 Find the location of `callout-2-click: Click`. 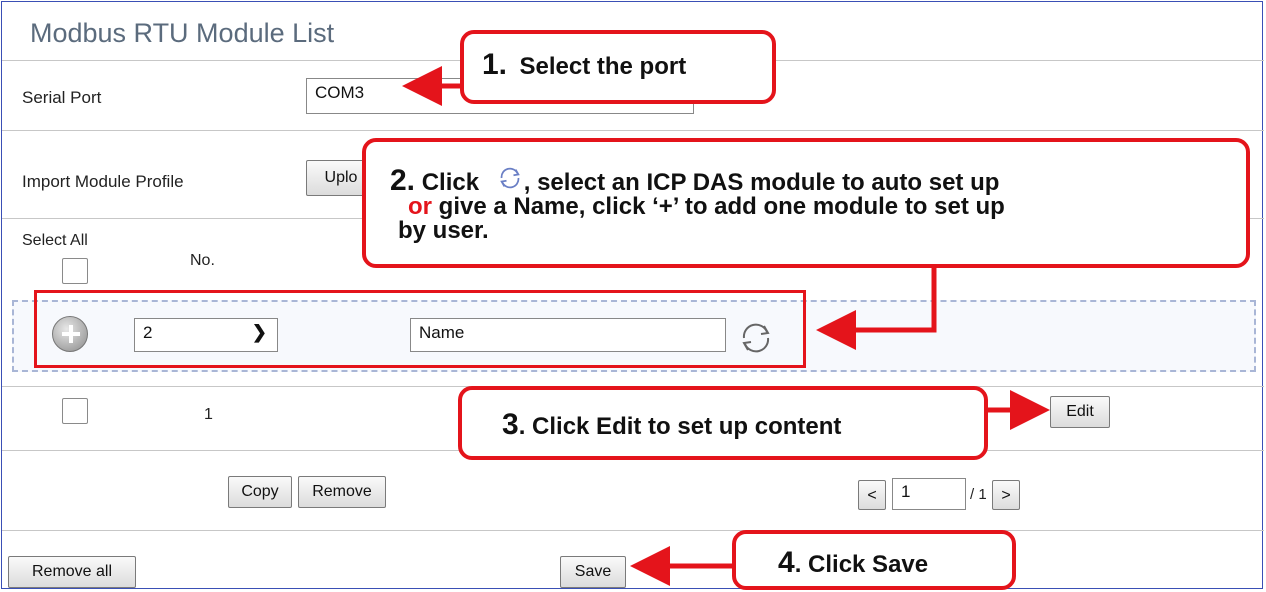

callout-2-click: Click is located at coordinates (450, 182).